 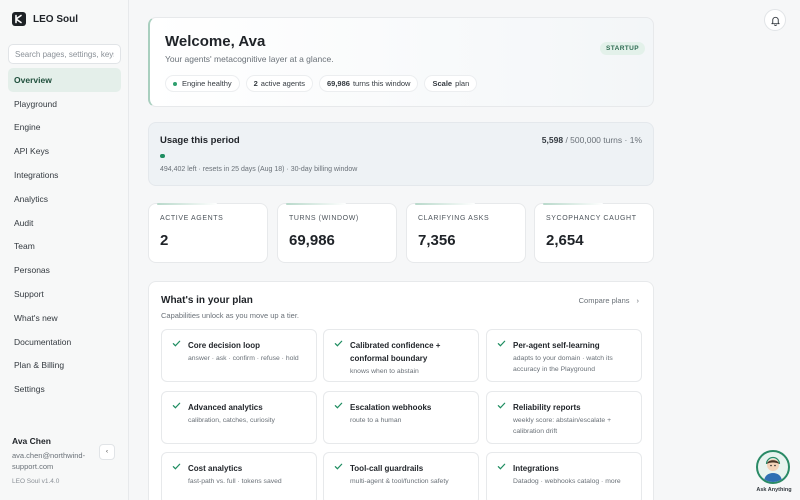 I want to click on feature-escalation-webhooks: Escalation webhooks route to a human, so click(x=401, y=417).